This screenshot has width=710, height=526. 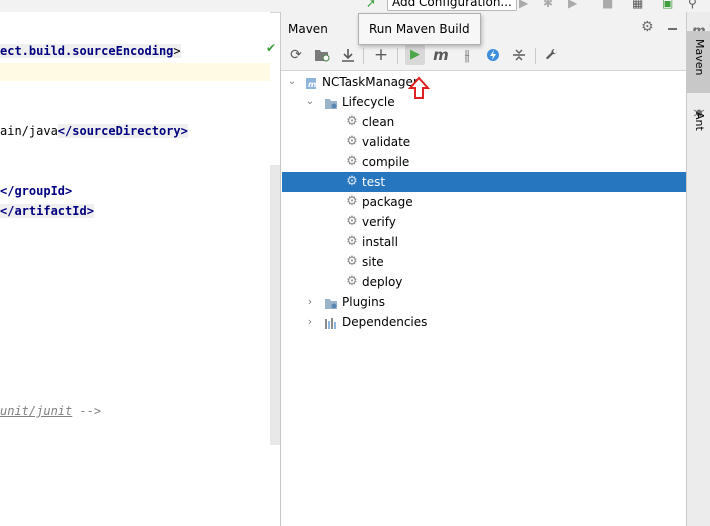 What do you see at coordinates (484, 122) in the screenshot?
I see `tree-item-goal-clean: ⚙ clean` at bounding box center [484, 122].